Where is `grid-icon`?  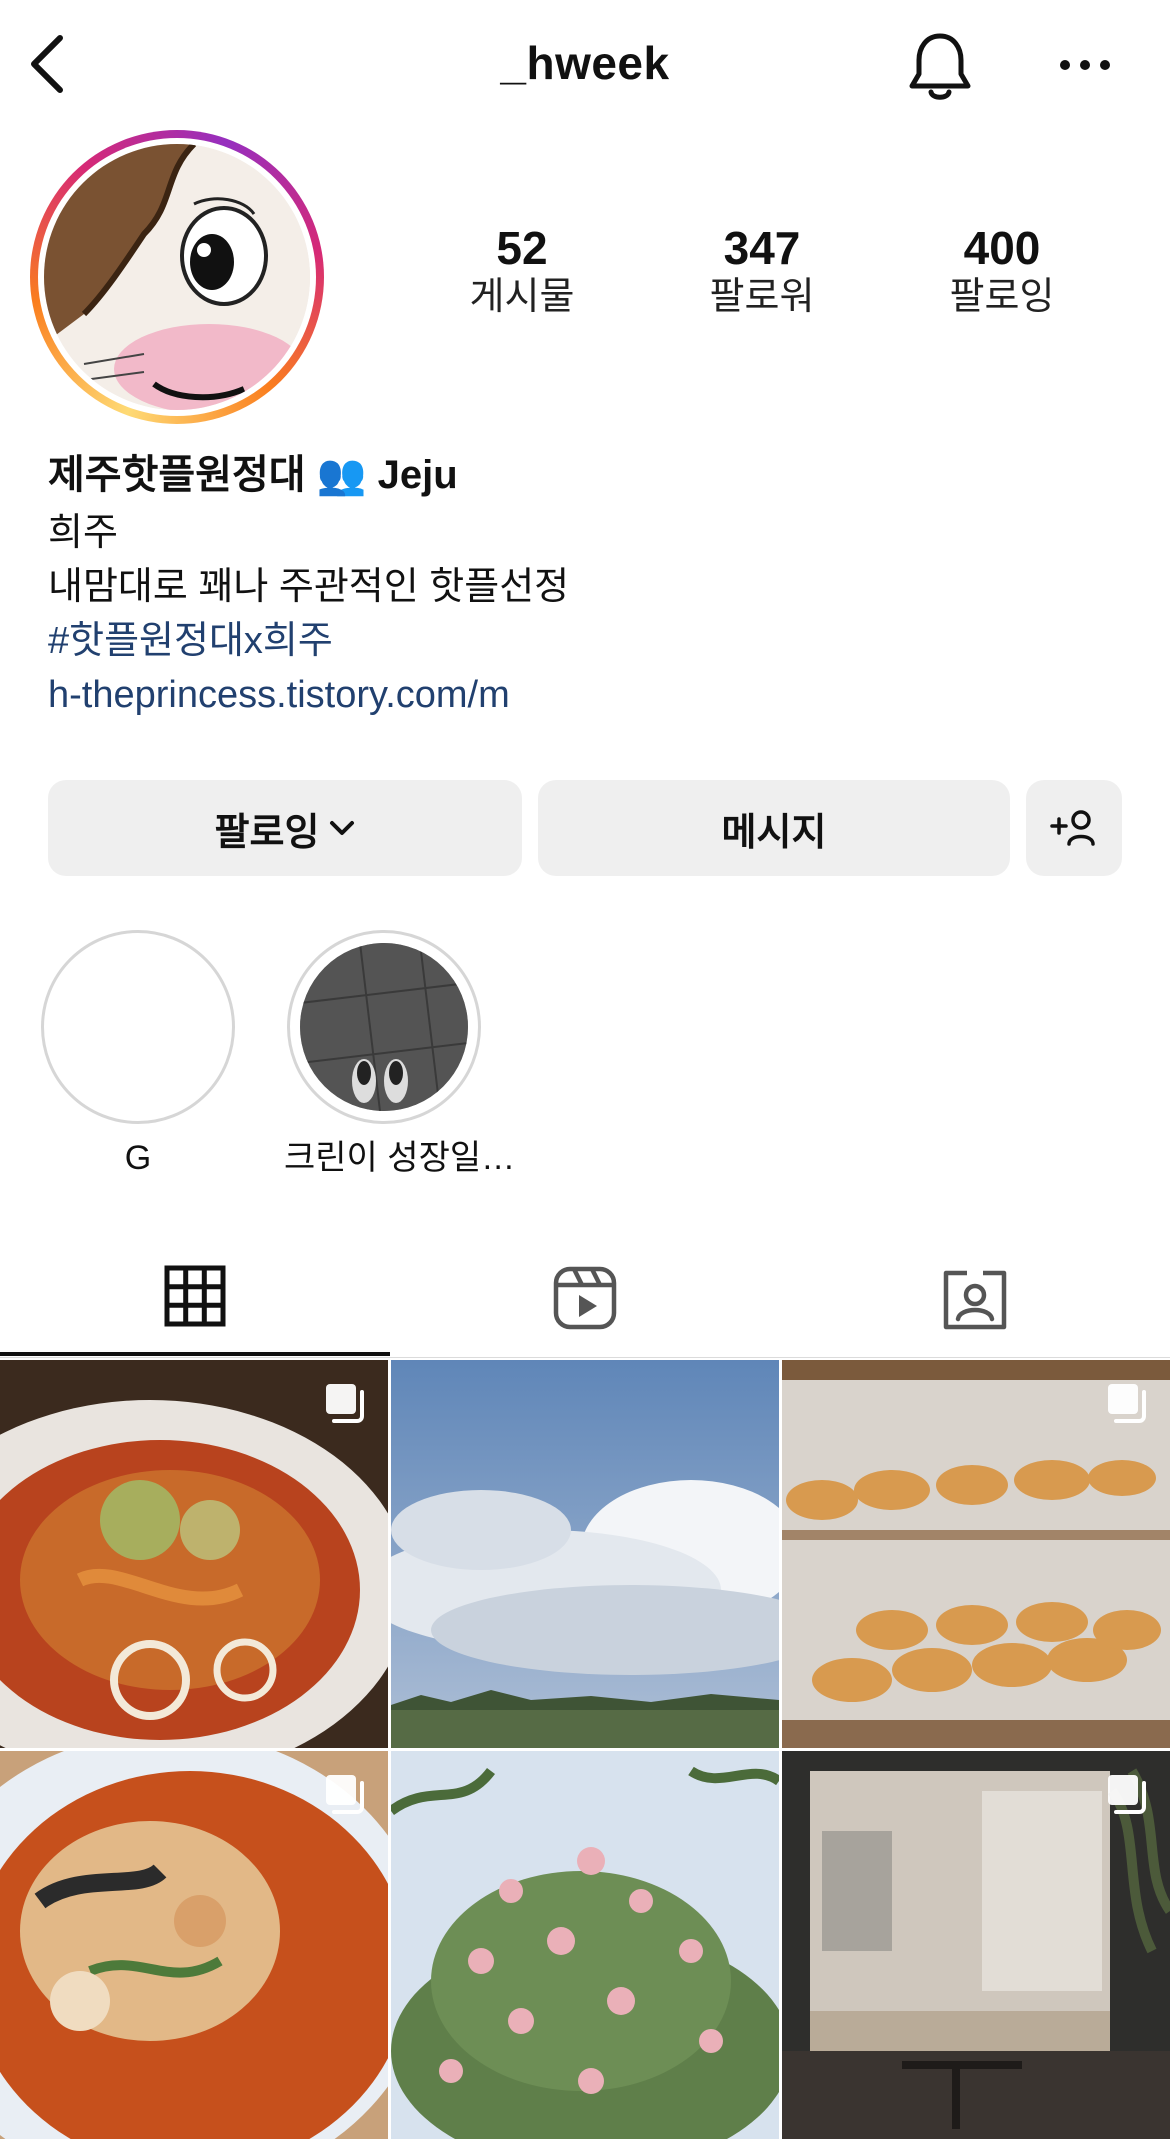
grid-icon is located at coordinates (195, 1296).